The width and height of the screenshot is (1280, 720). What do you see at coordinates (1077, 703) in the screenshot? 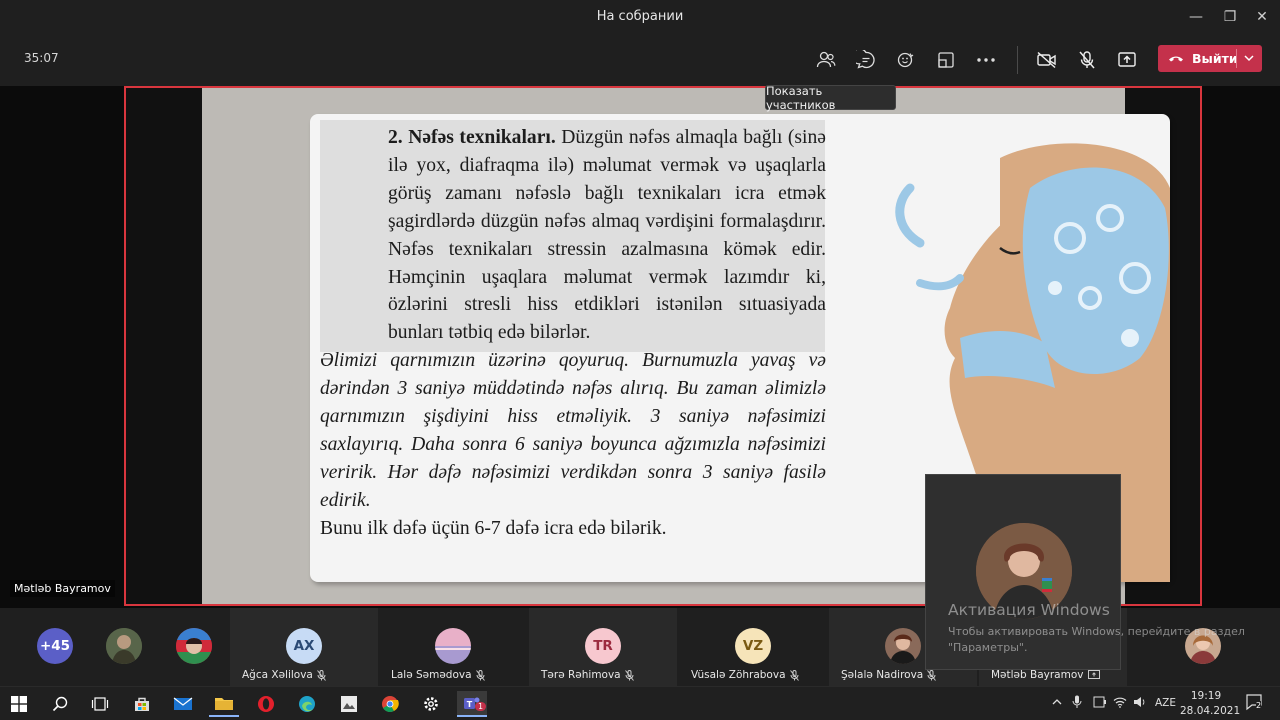
I see `tray-microphone-icon` at bounding box center [1077, 703].